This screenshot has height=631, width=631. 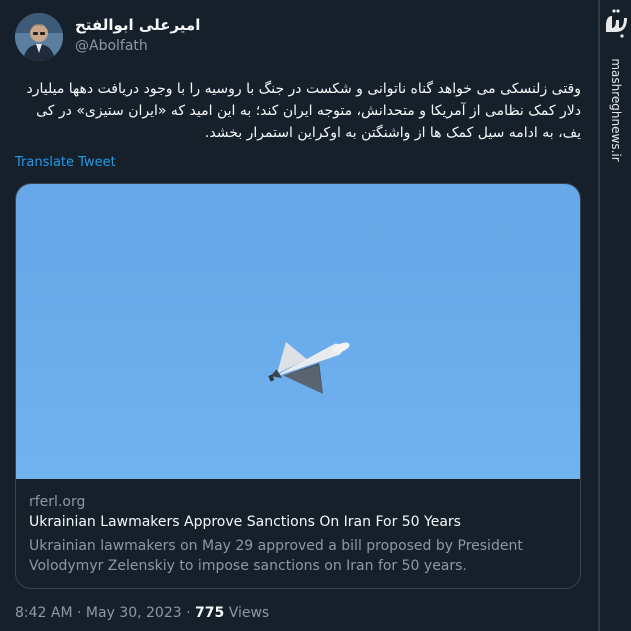 I want to click on tweet-time: 8:42 AM, so click(x=44, y=613).